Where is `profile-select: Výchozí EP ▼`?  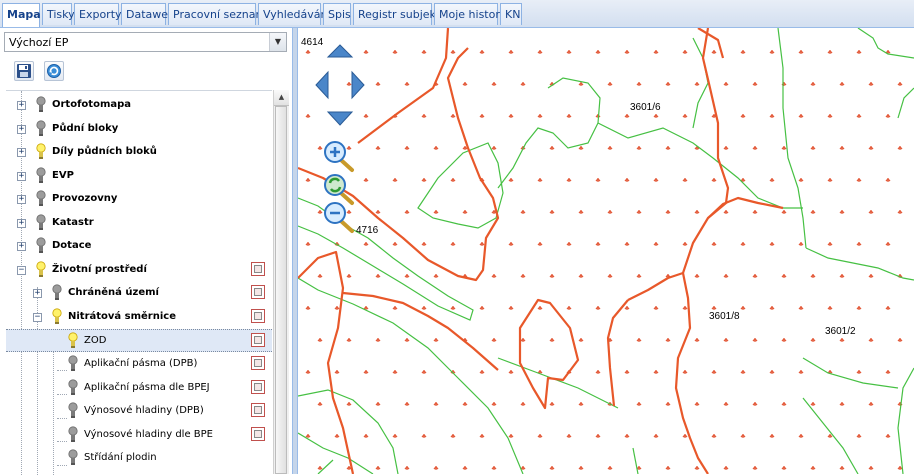
profile-select: Výchozí EP ▼ is located at coordinates (145, 42).